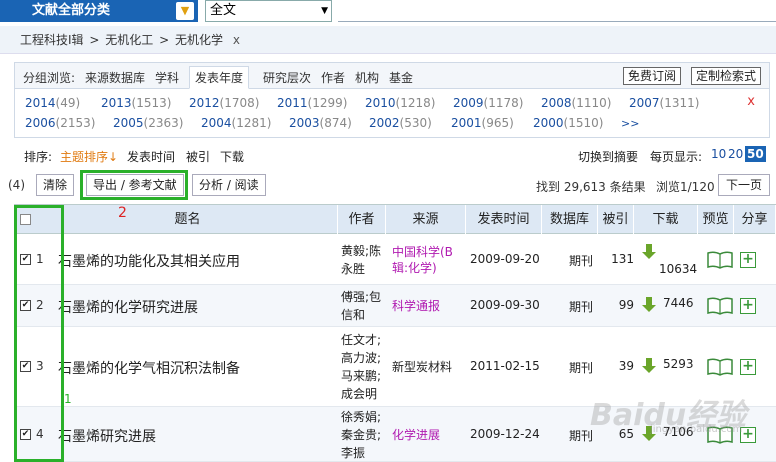 This screenshot has height=462, width=776. Describe the element at coordinates (716, 220) in the screenshot. I see `col-preview: 预览` at that location.